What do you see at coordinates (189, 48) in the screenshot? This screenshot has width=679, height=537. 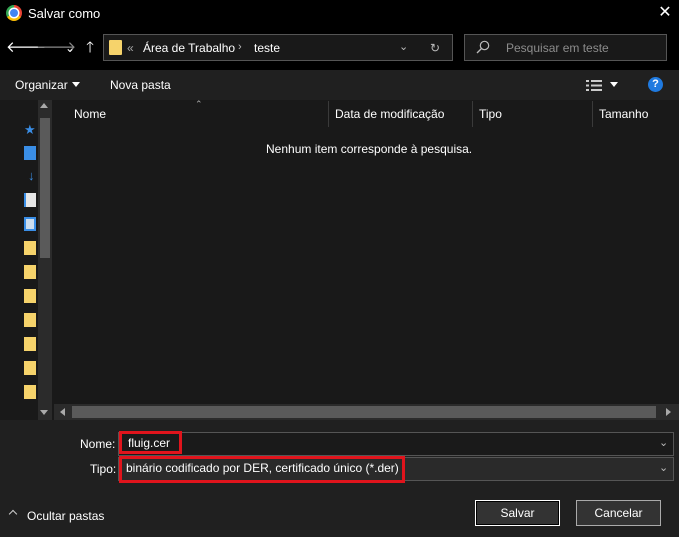 I see `breadcrumb-desktop: Área de Trabalho` at bounding box center [189, 48].